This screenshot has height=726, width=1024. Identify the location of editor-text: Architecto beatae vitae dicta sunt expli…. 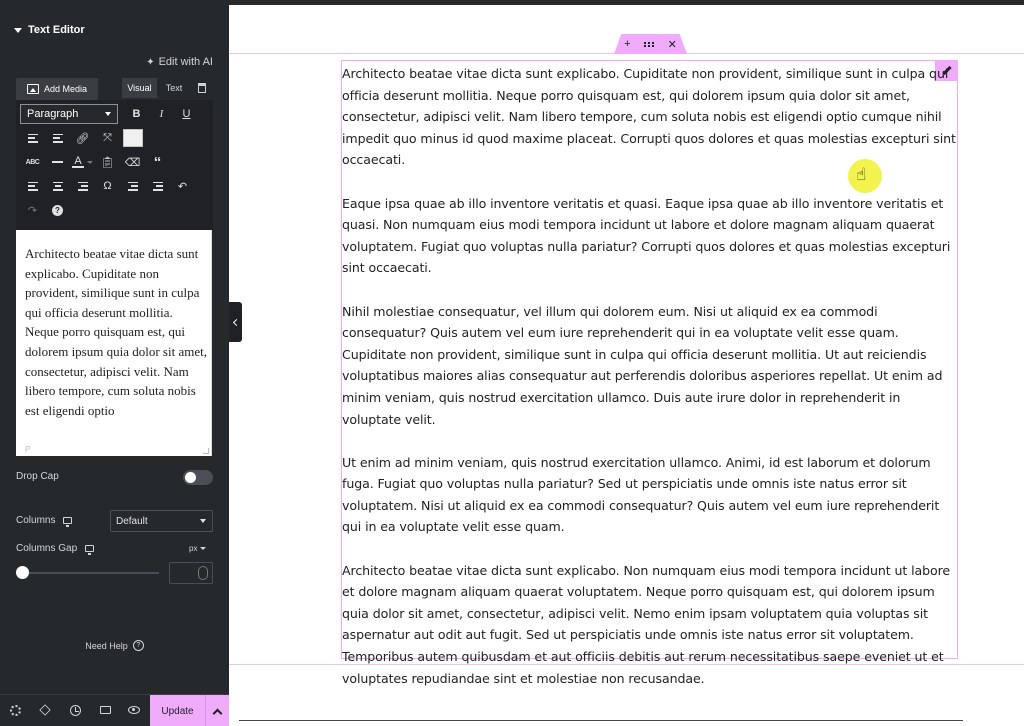
(116, 332).